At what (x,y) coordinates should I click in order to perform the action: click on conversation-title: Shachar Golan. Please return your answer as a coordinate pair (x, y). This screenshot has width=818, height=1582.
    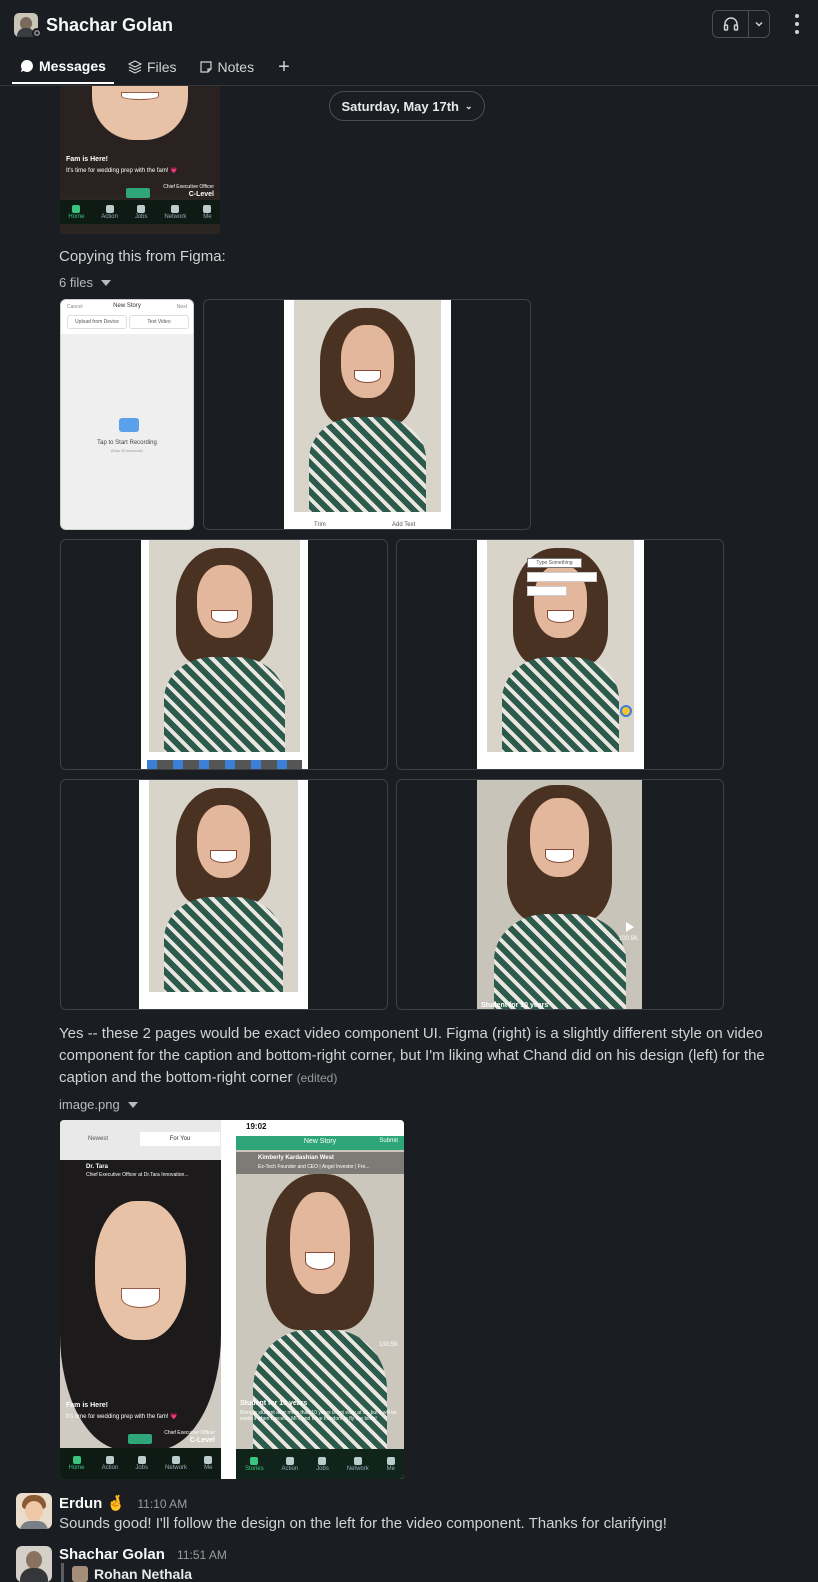
    Looking at the image, I should click on (109, 25).